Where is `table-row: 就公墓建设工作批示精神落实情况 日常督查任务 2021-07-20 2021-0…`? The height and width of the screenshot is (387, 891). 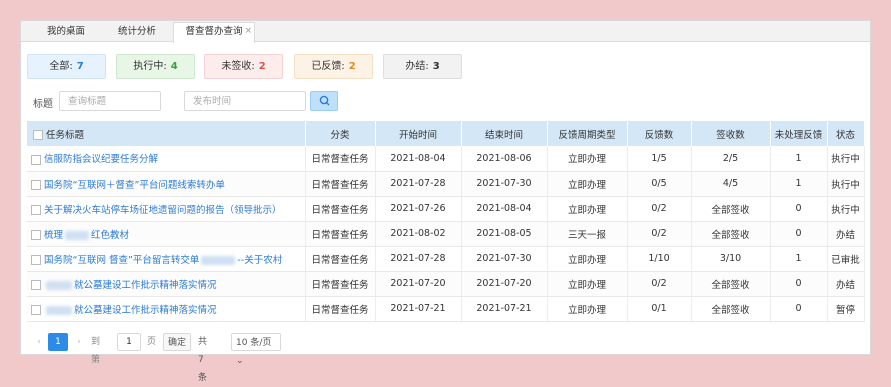
table-row: 就公墓建设工作批示精神落实情况 日常督查任务 2021-07-20 2021-0… is located at coordinates (446, 284).